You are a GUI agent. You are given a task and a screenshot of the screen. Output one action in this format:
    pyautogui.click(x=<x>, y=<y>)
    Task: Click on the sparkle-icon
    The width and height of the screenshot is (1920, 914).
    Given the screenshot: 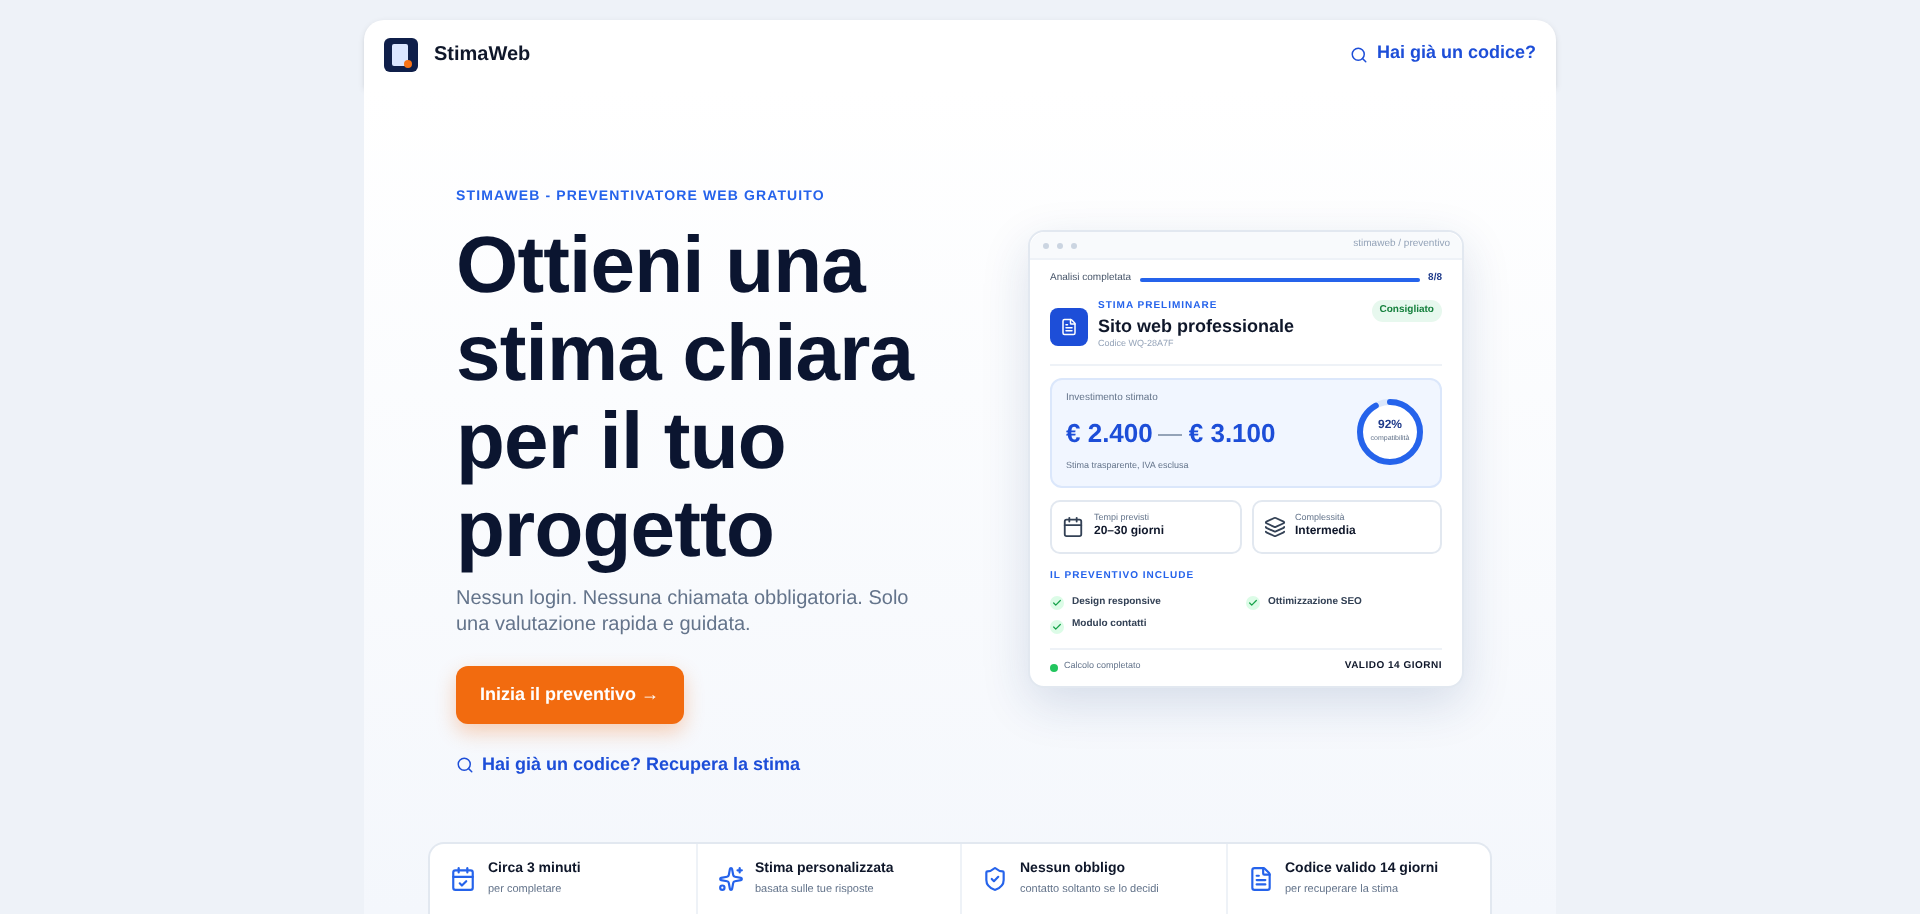 What is the action you would take?
    pyautogui.click(x=730, y=879)
    